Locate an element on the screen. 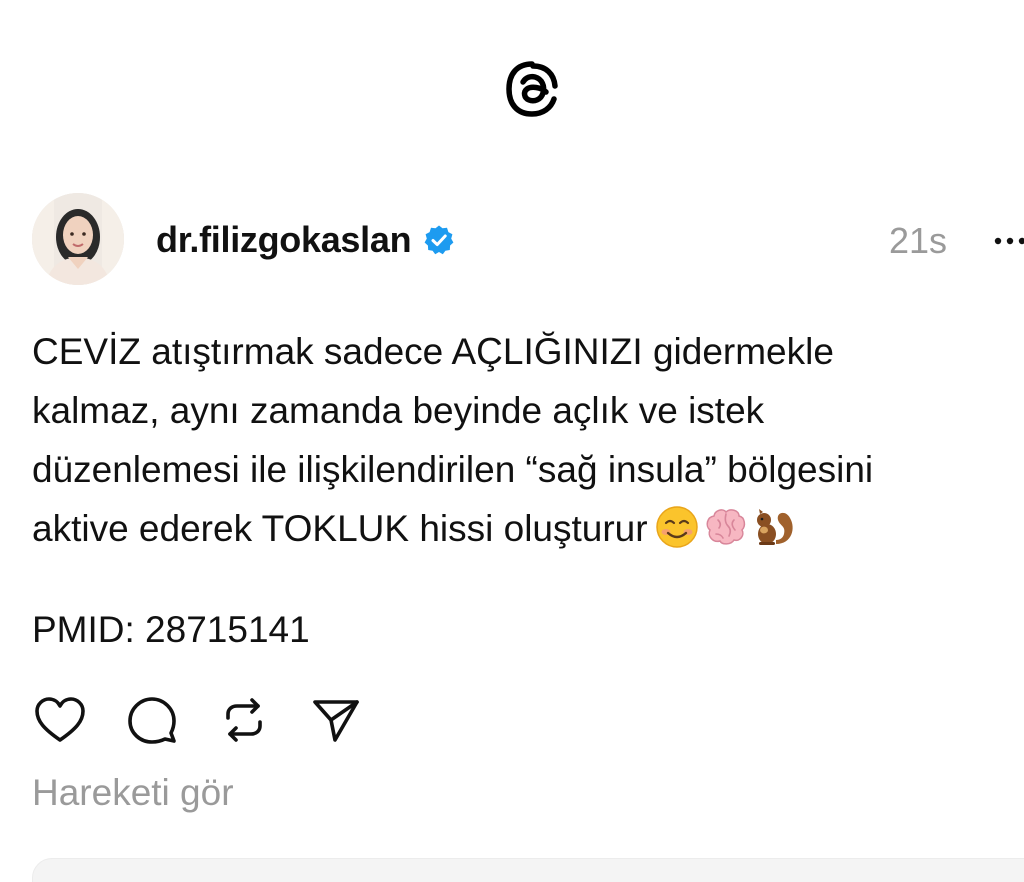  squirrel-icon is located at coordinates (774, 527).